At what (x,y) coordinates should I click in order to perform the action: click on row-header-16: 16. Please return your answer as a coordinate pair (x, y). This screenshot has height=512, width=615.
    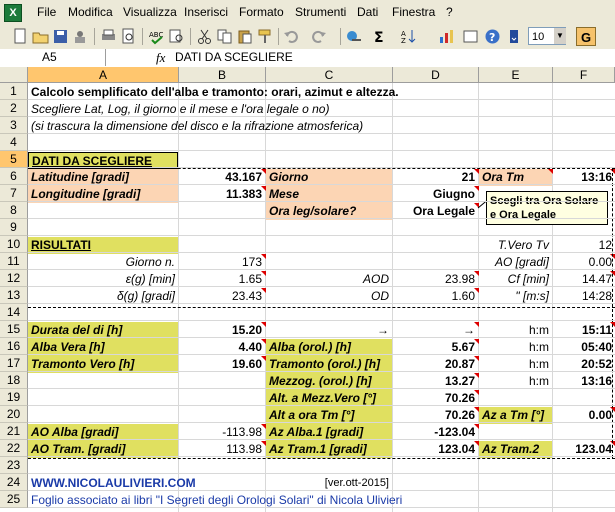
    Looking at the image, I should click on (14, 346).